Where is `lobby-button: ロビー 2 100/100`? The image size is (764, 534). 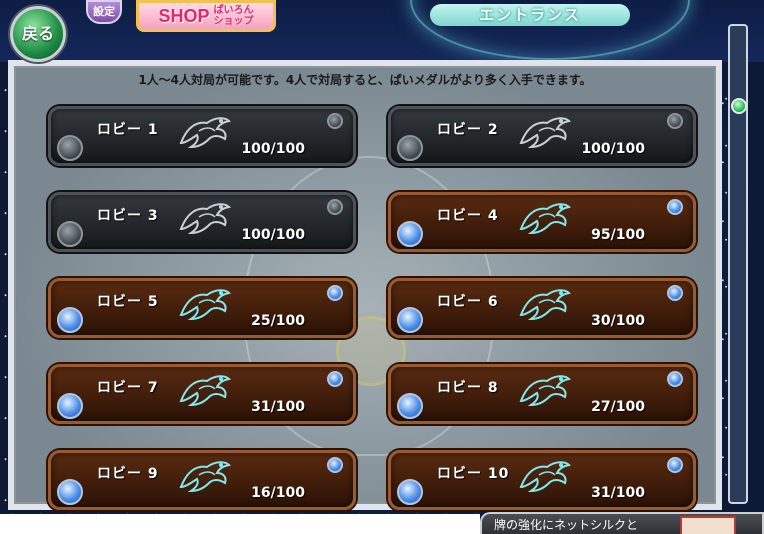
lobby-button: ロビー 2 100/100 is located at coordinates (542, 136).